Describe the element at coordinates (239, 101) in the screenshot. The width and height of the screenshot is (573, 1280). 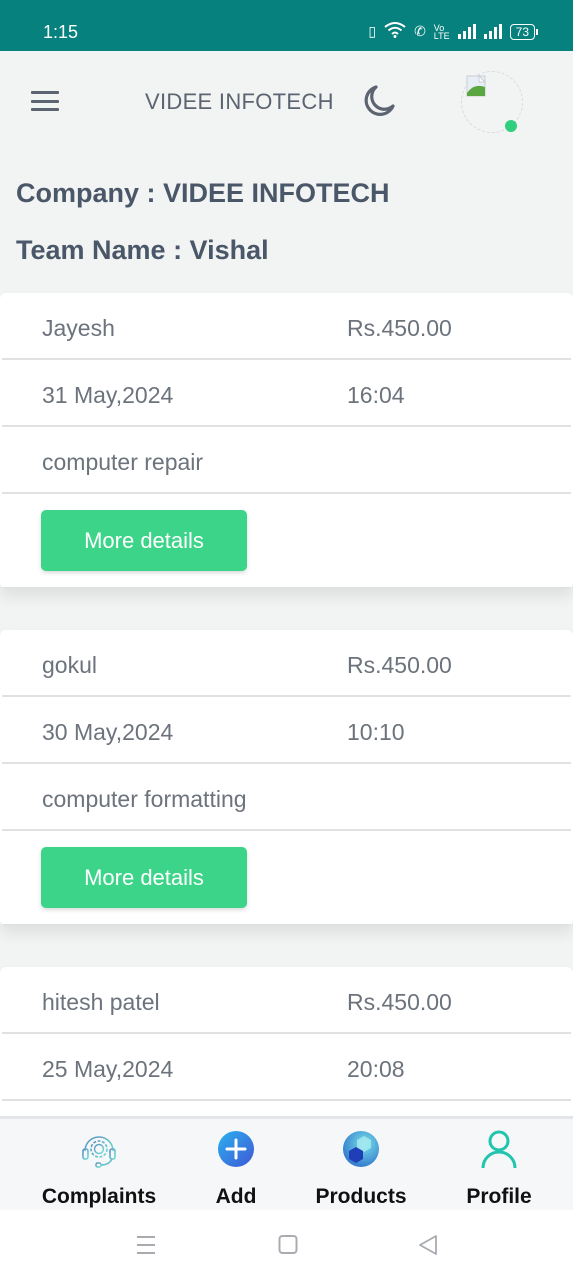
I see `app-title: VIDEE INFOTECH` at that location.